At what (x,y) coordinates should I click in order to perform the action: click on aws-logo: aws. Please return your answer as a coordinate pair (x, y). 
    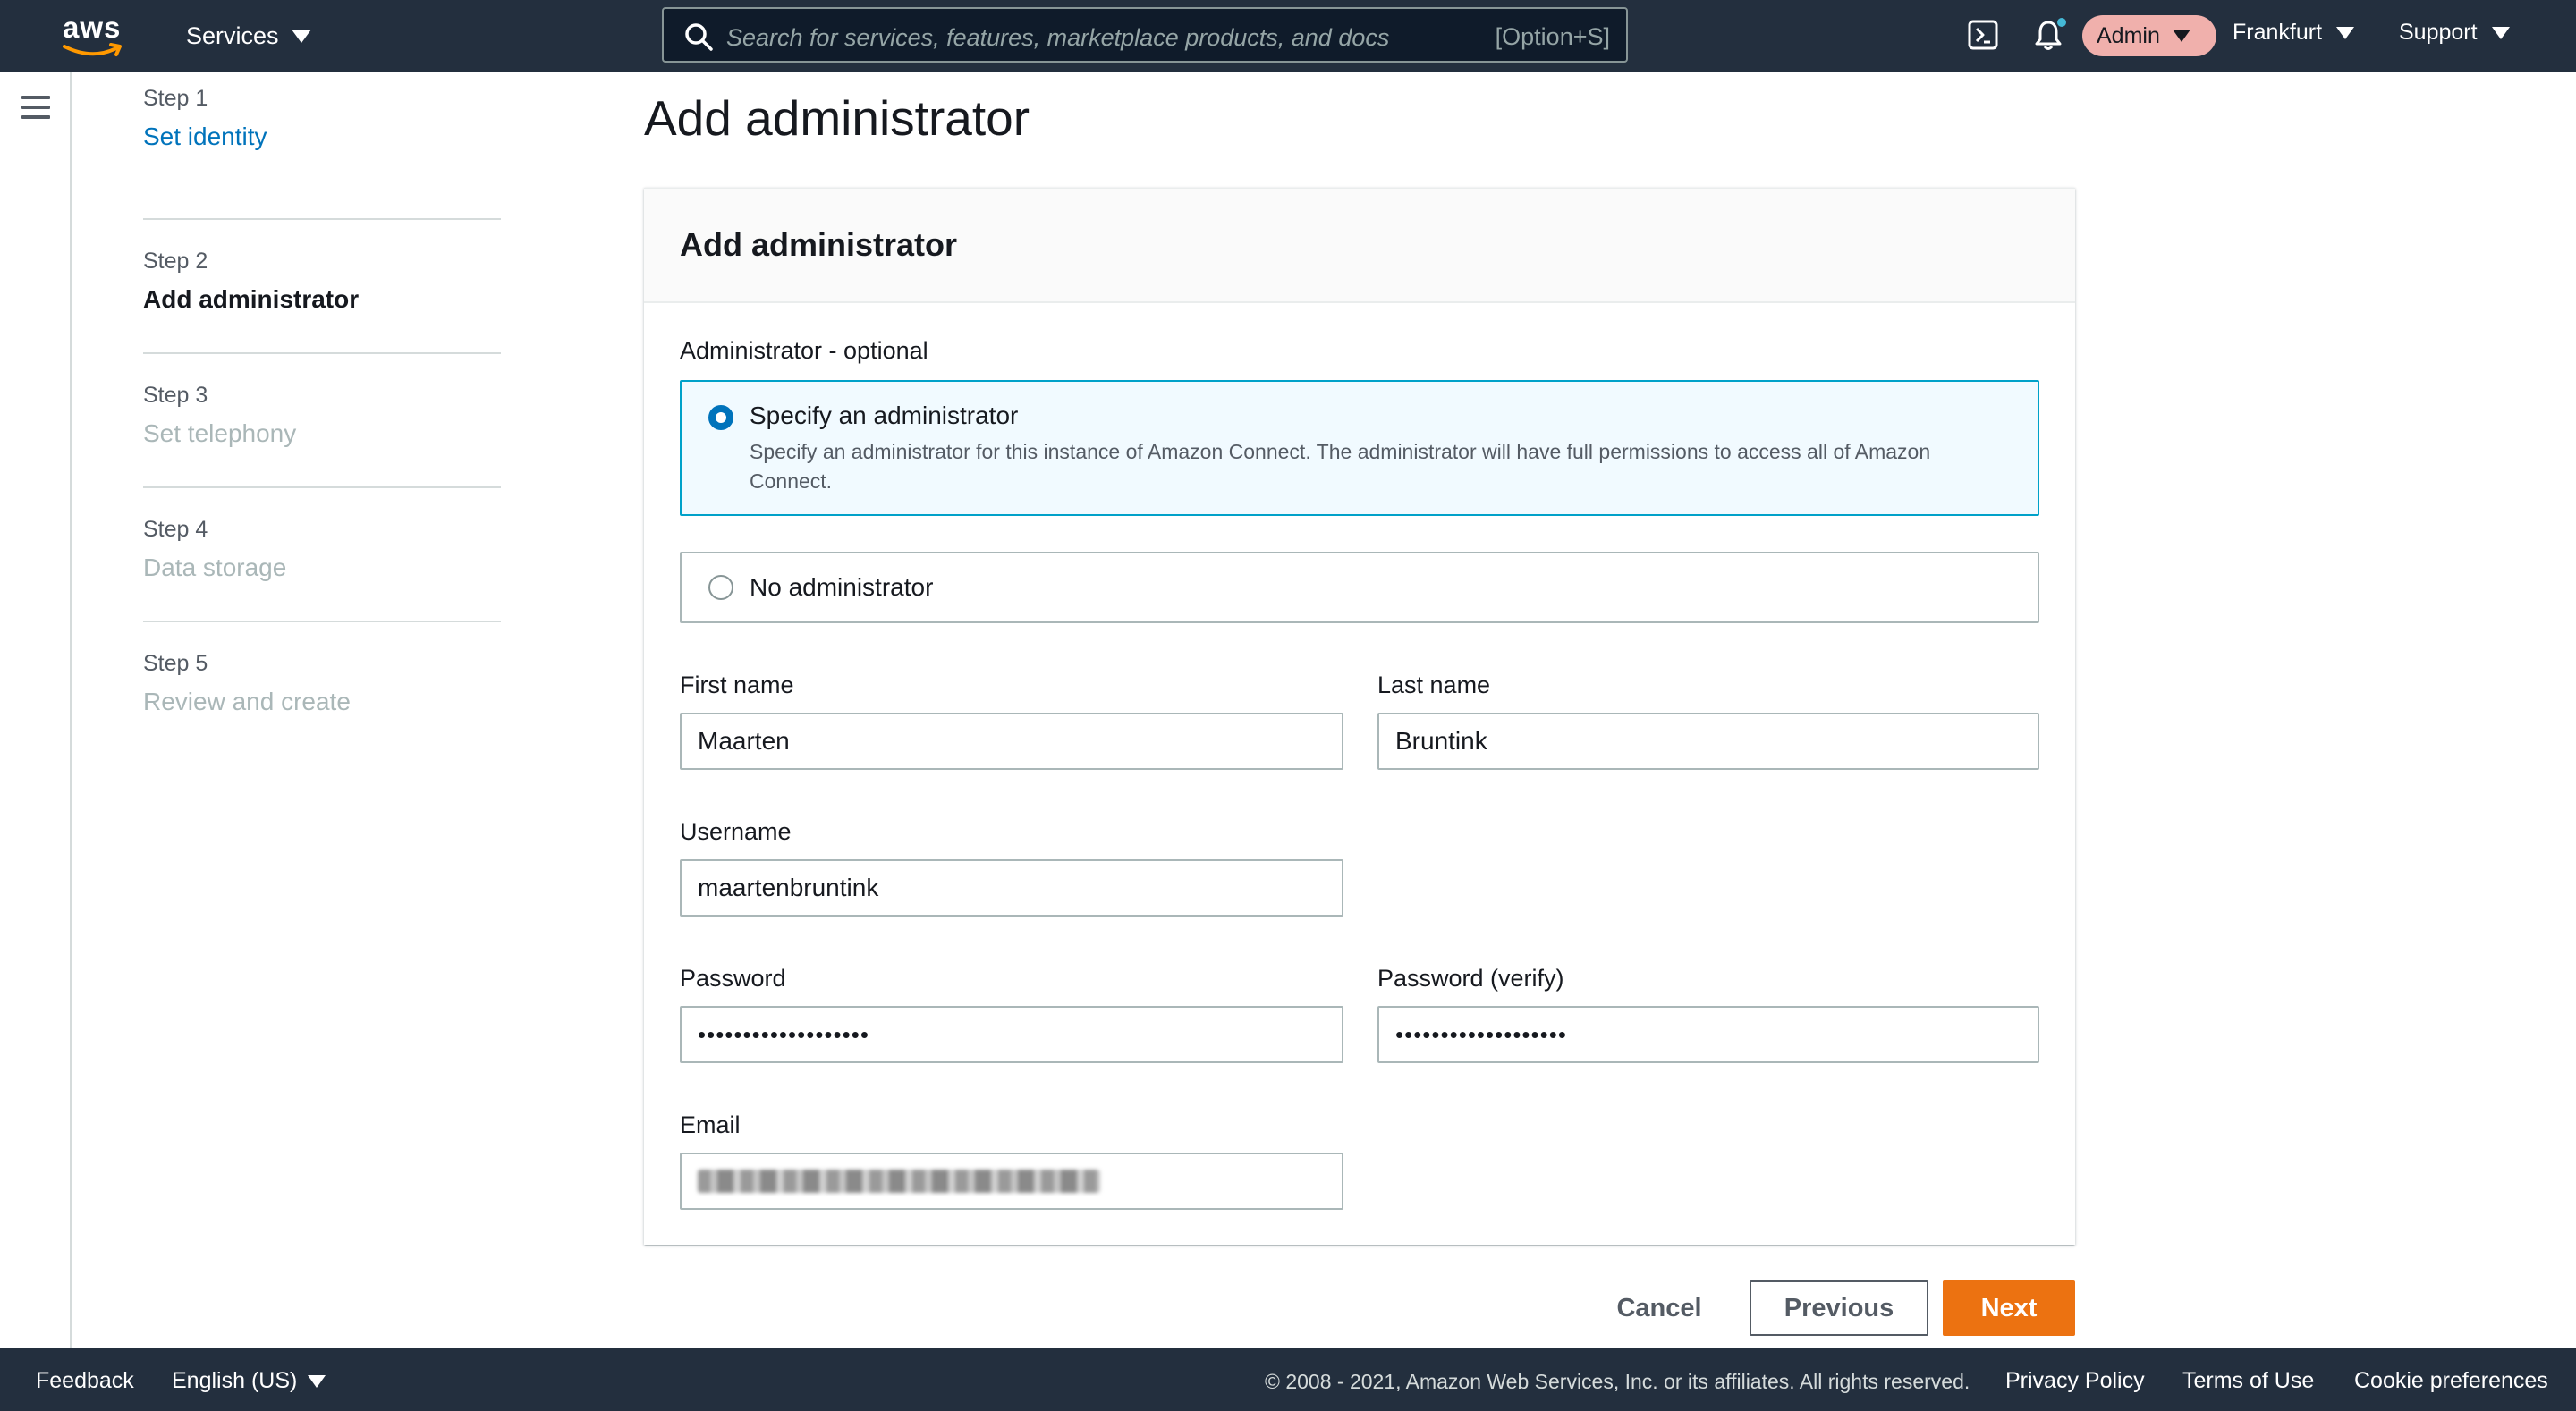
    Looking at the image, I should click on (98, 37).